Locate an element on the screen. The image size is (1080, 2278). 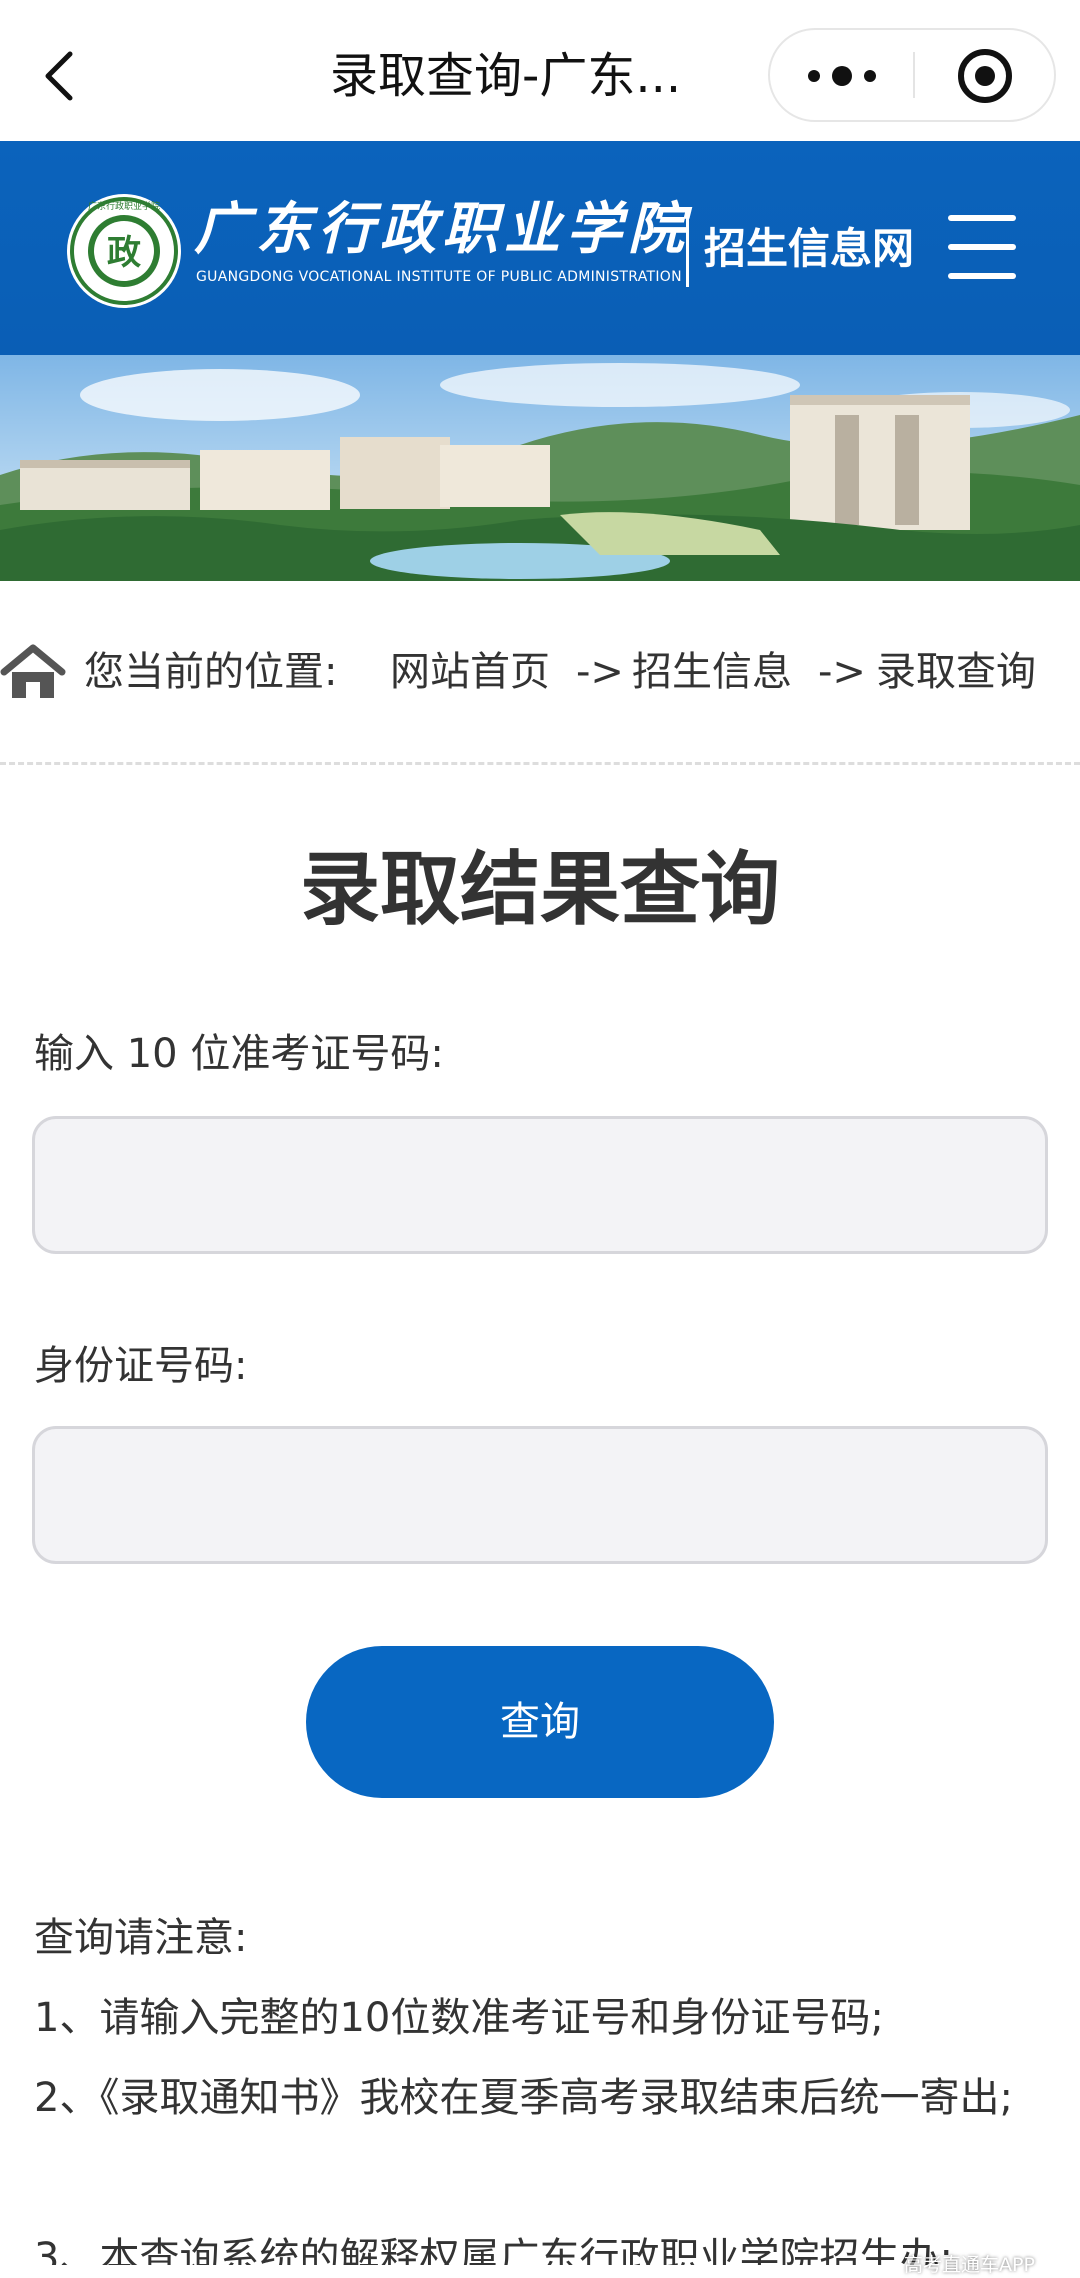
home-icon is located at coordinates (33, 672).